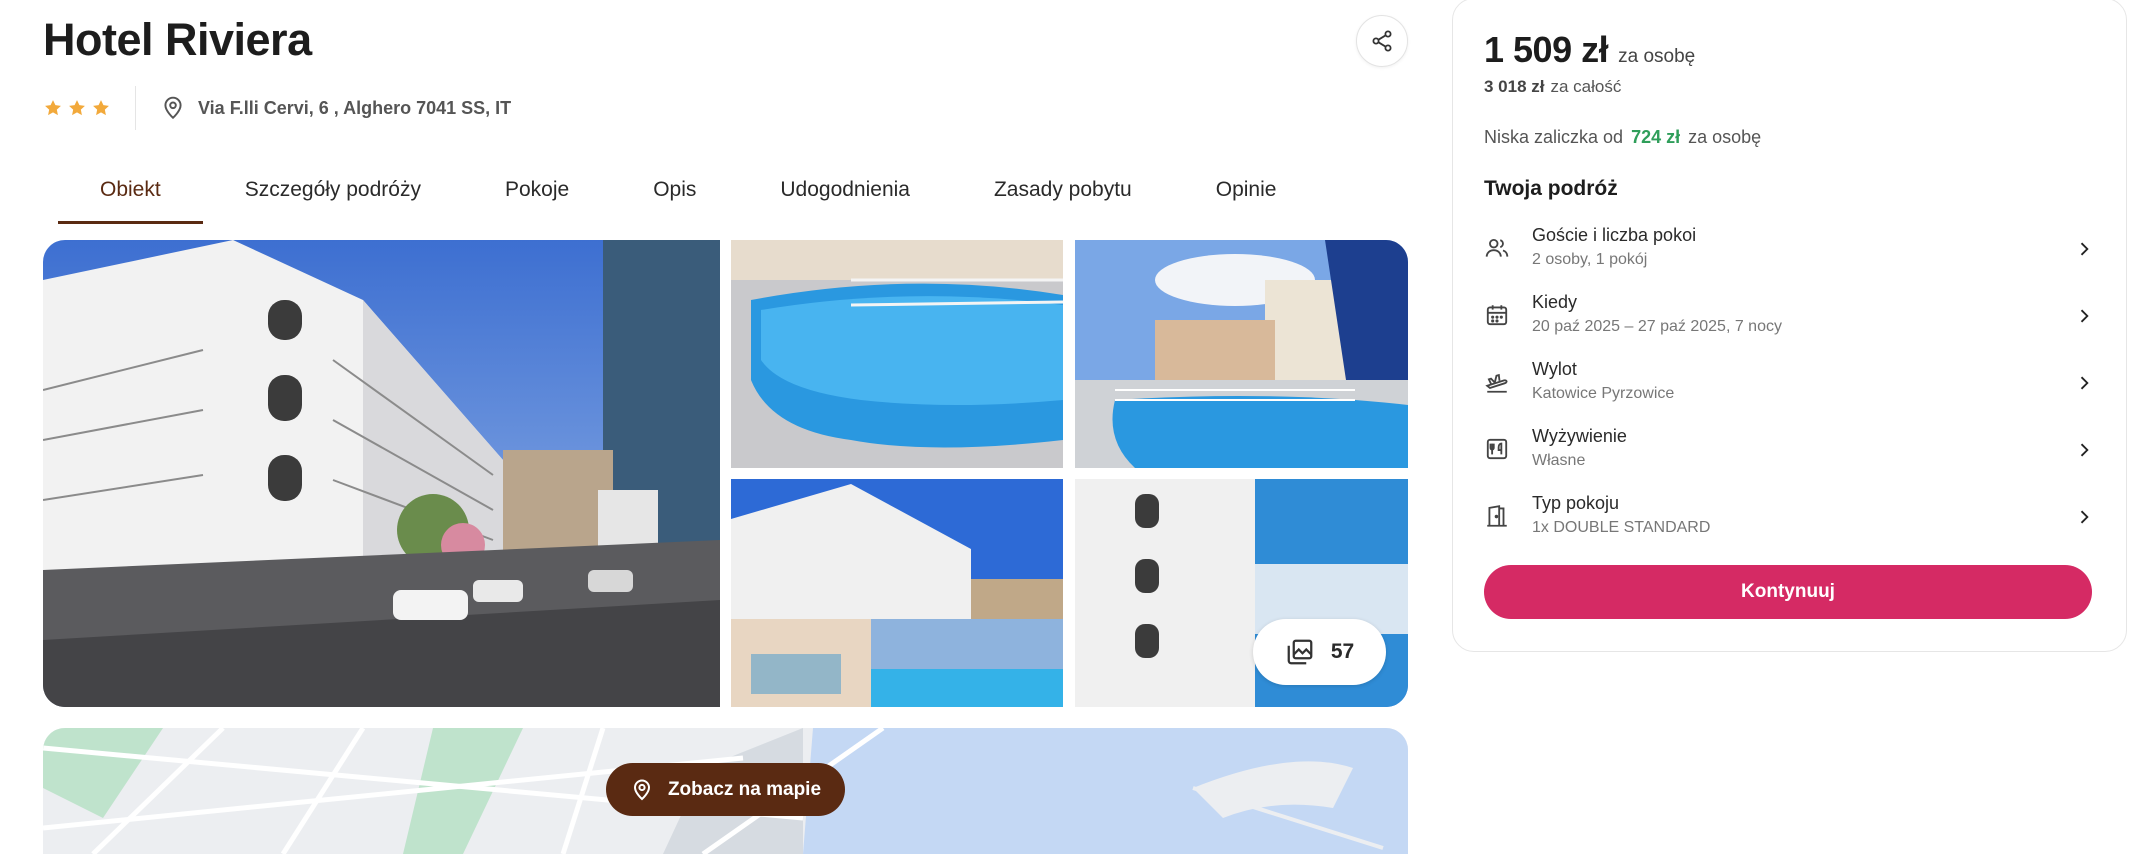  I want to click on trip-row-room-type: Typ pokoju 1x DOUBLE STANDARD, so click(1789, 519).